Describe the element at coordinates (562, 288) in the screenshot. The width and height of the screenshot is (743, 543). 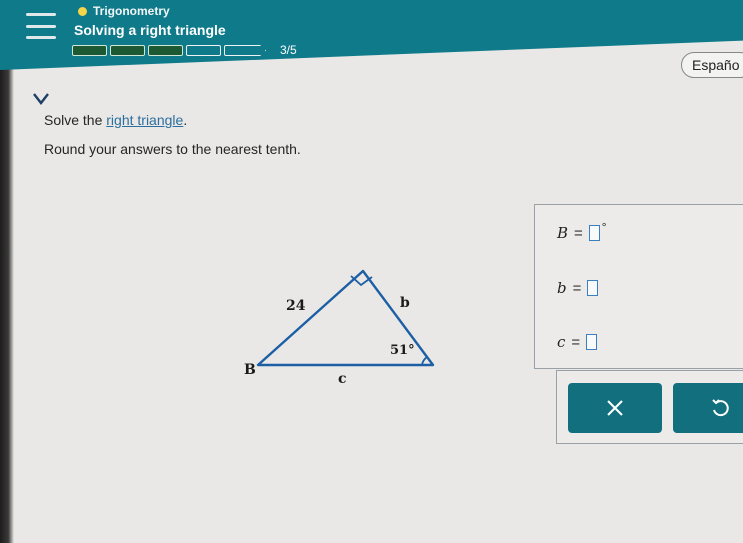
I see `answer-variable: b` at that location.